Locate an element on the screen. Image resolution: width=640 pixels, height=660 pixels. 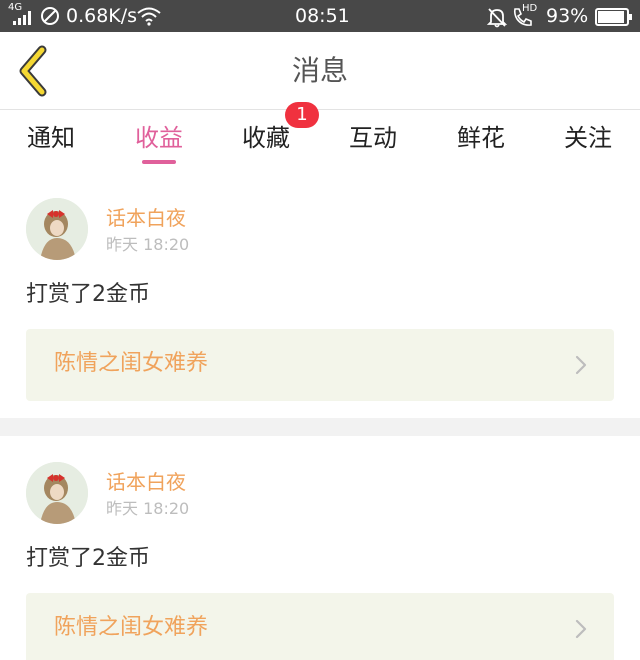
do-not-disturb-icon is located at coordinates (50, 16).